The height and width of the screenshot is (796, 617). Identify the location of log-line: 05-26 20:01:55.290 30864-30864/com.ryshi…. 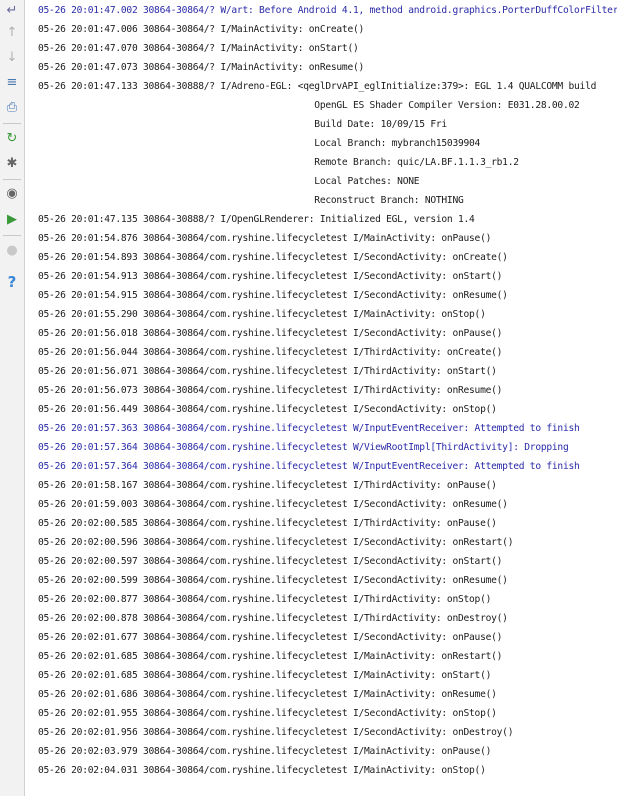
(262, 314).